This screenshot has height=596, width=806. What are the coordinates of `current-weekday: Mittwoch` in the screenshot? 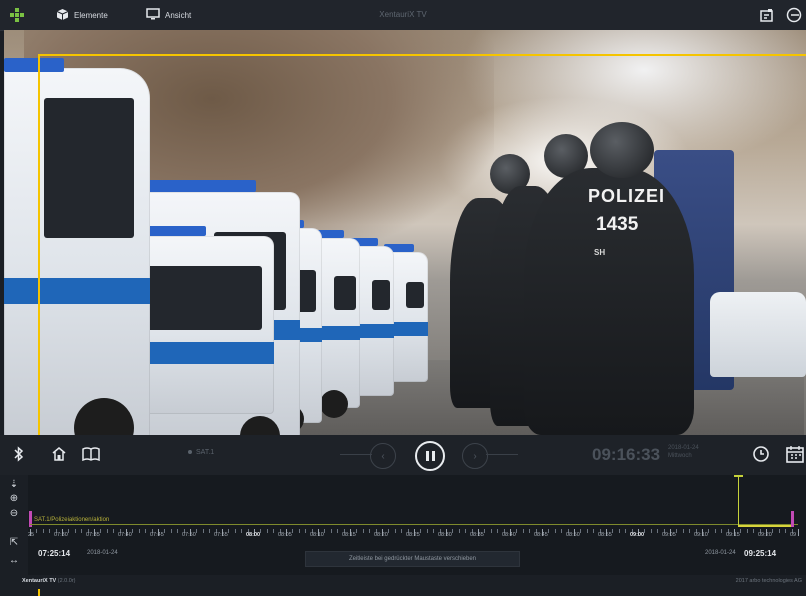 It's located at (680, 456).